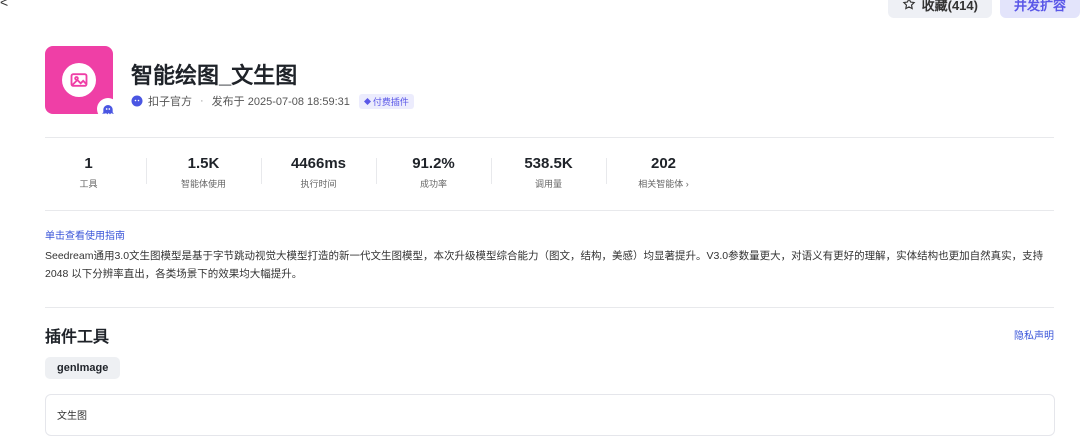  I want to click on plugin-icon, so click(82, 83).